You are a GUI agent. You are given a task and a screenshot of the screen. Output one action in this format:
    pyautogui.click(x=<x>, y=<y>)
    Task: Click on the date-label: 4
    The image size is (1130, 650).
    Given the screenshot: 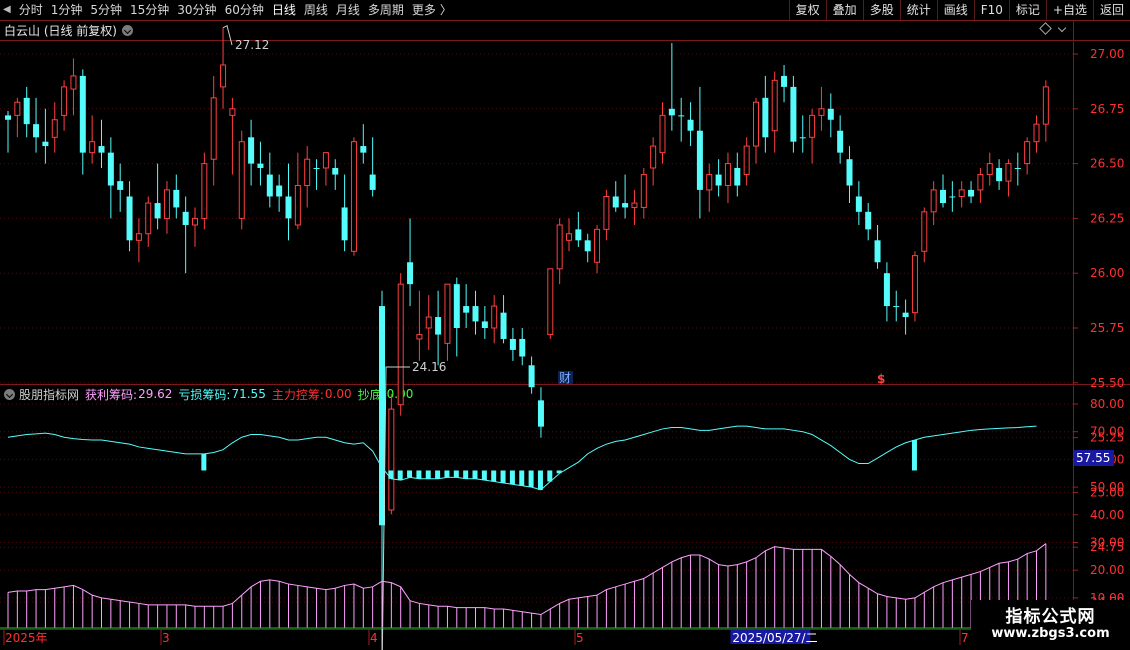 What is the action you would take?
    pyautogui.click(x=374, y=638)
    